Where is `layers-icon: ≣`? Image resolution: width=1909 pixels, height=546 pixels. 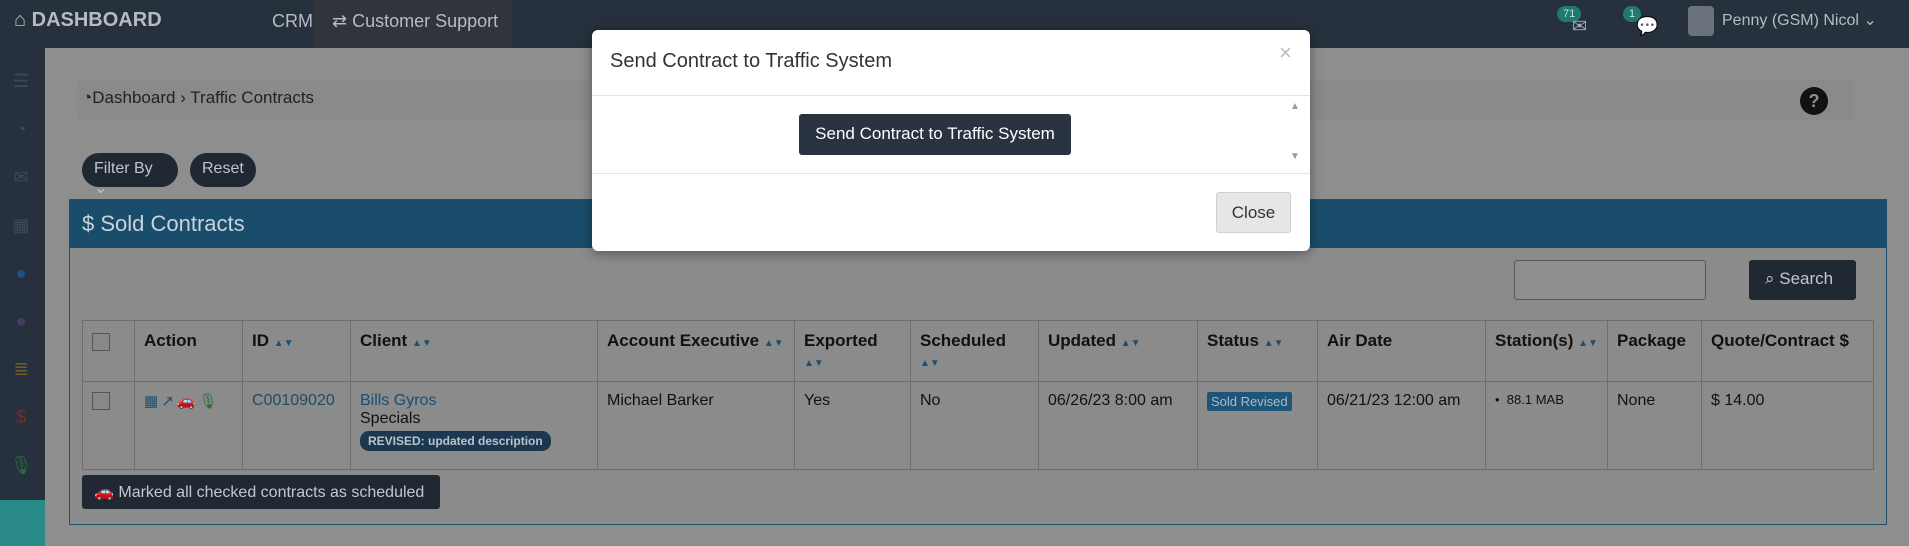
layers-icon: ≣ is located at coordinates (21, 369).